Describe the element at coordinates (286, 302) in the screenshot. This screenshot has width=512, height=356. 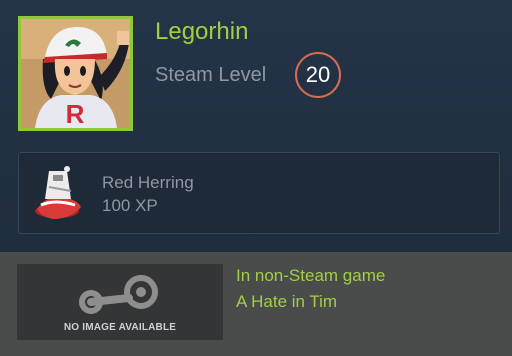
I see `game-name: A Hate in Tim` at that location.